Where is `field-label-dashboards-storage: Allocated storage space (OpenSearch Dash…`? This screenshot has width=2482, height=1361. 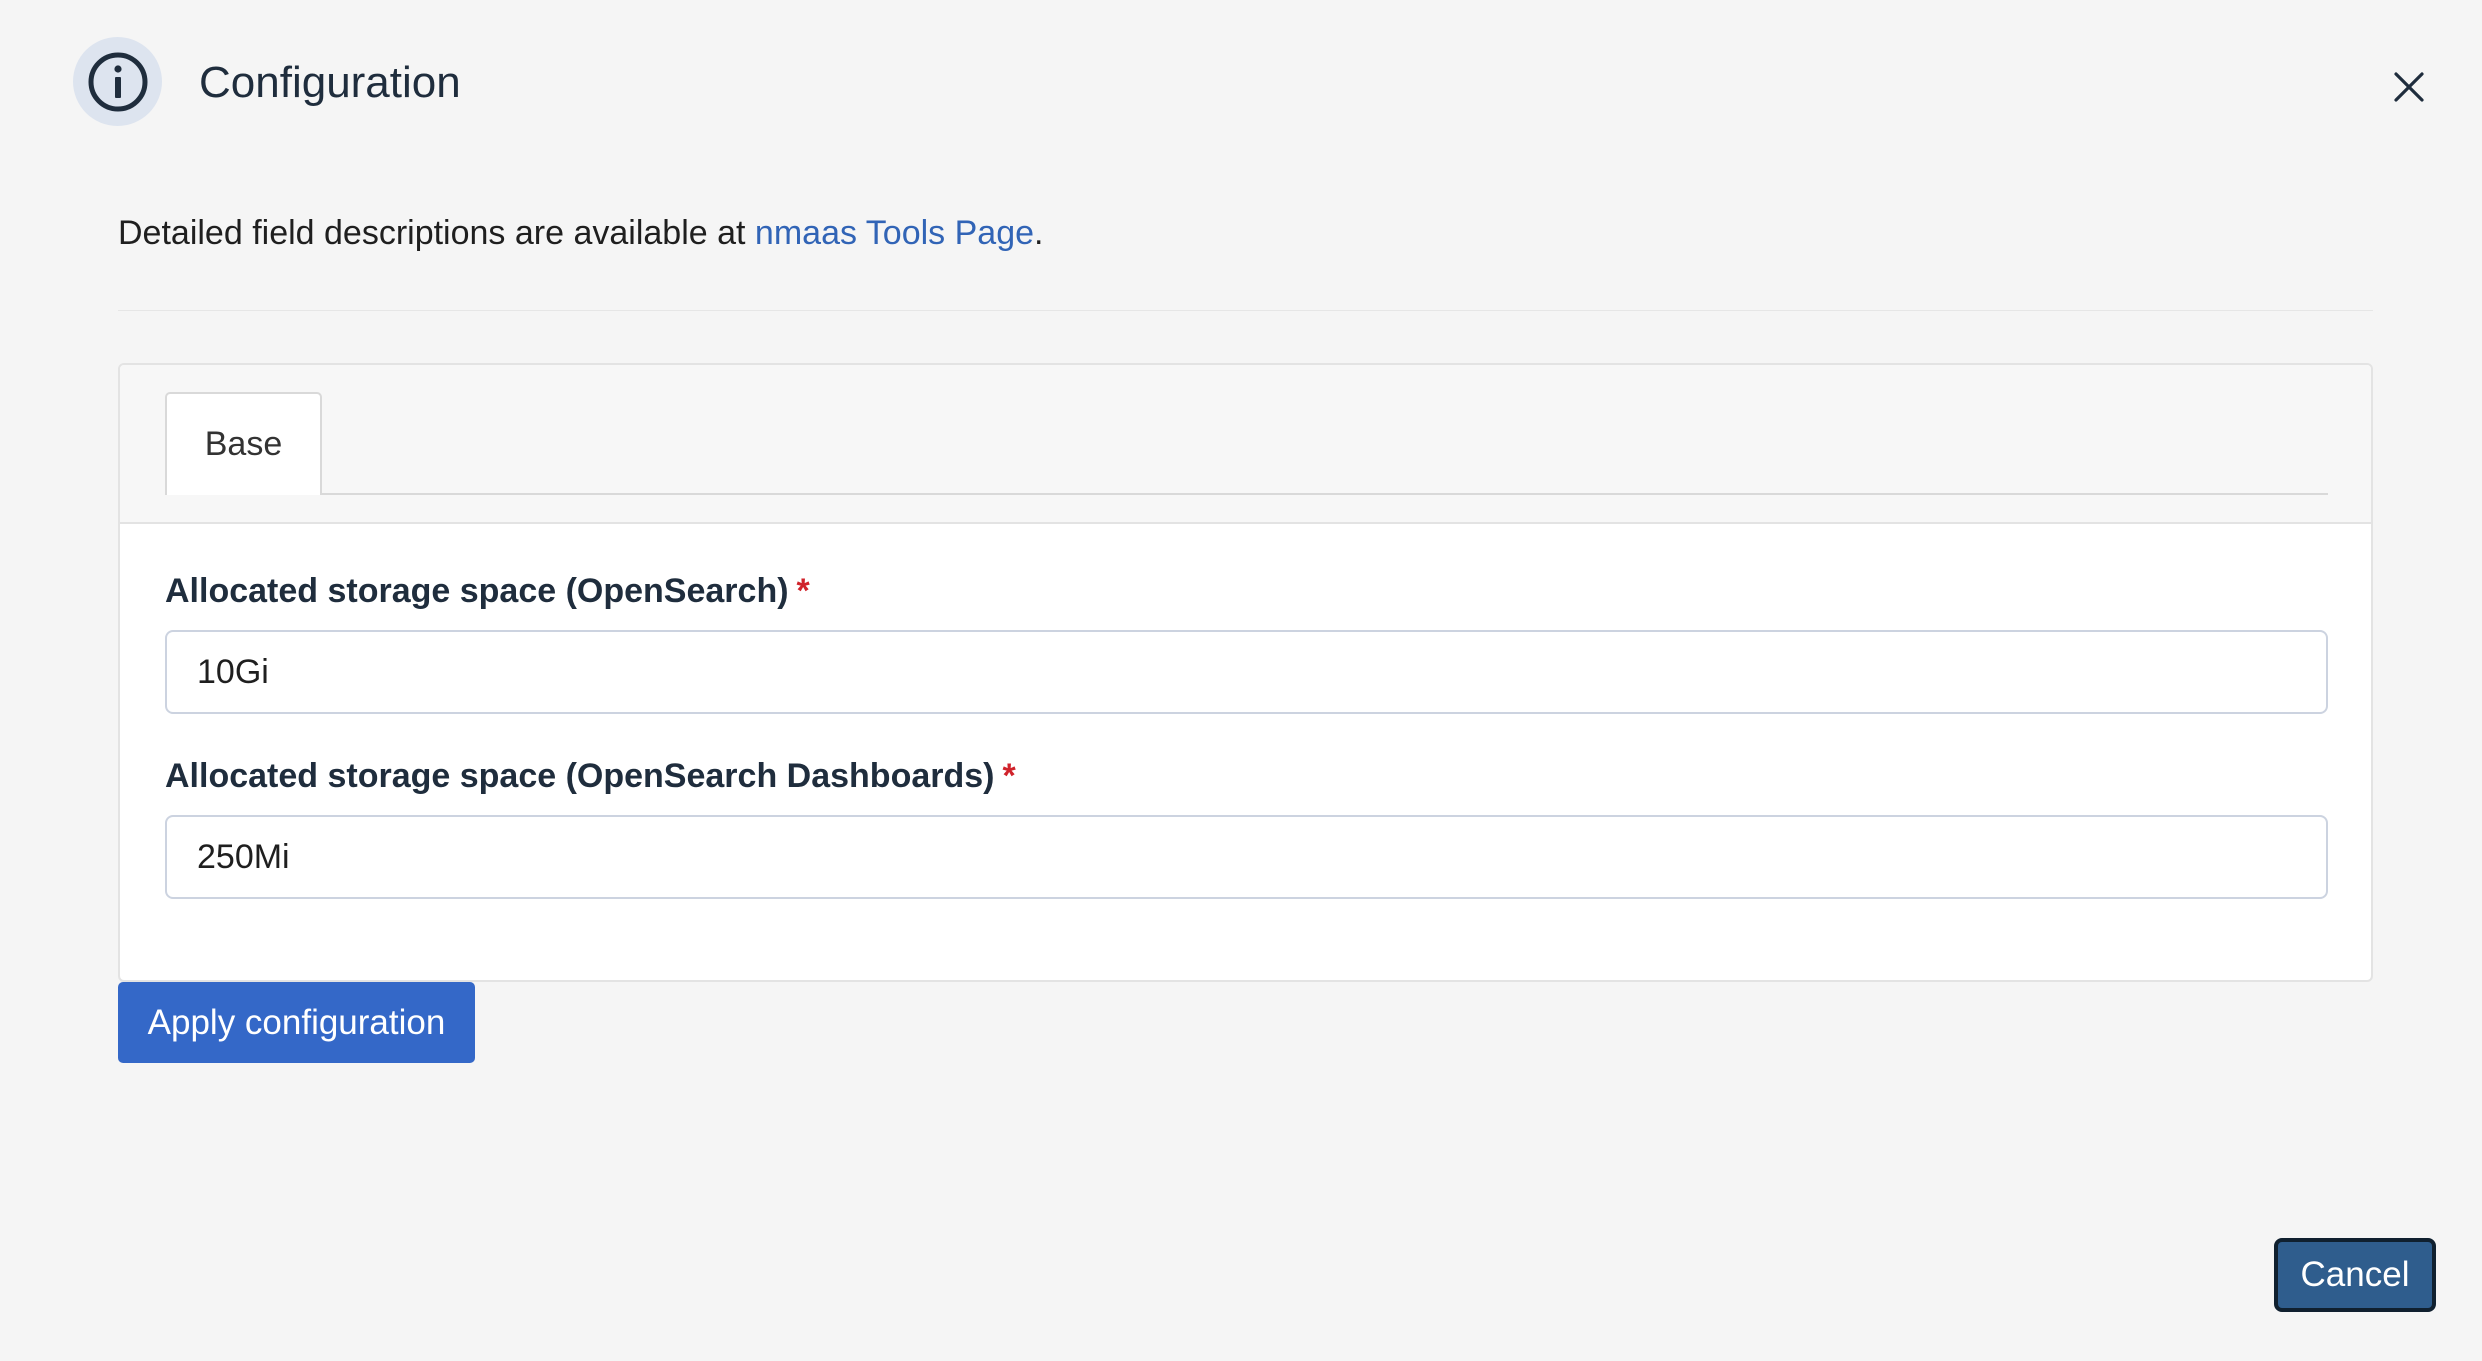
field-label-dashboards-storage: Allocated storage space (OpenSearch Dash… is located at coordinates (590, 776).